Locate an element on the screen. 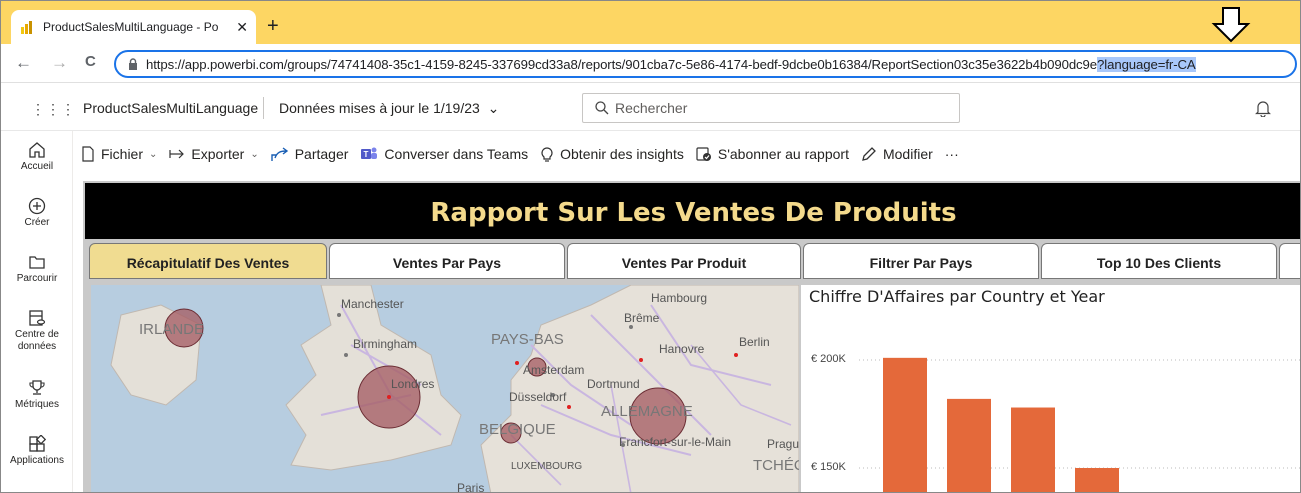  lock-icon is located at coordinates (133, 64).